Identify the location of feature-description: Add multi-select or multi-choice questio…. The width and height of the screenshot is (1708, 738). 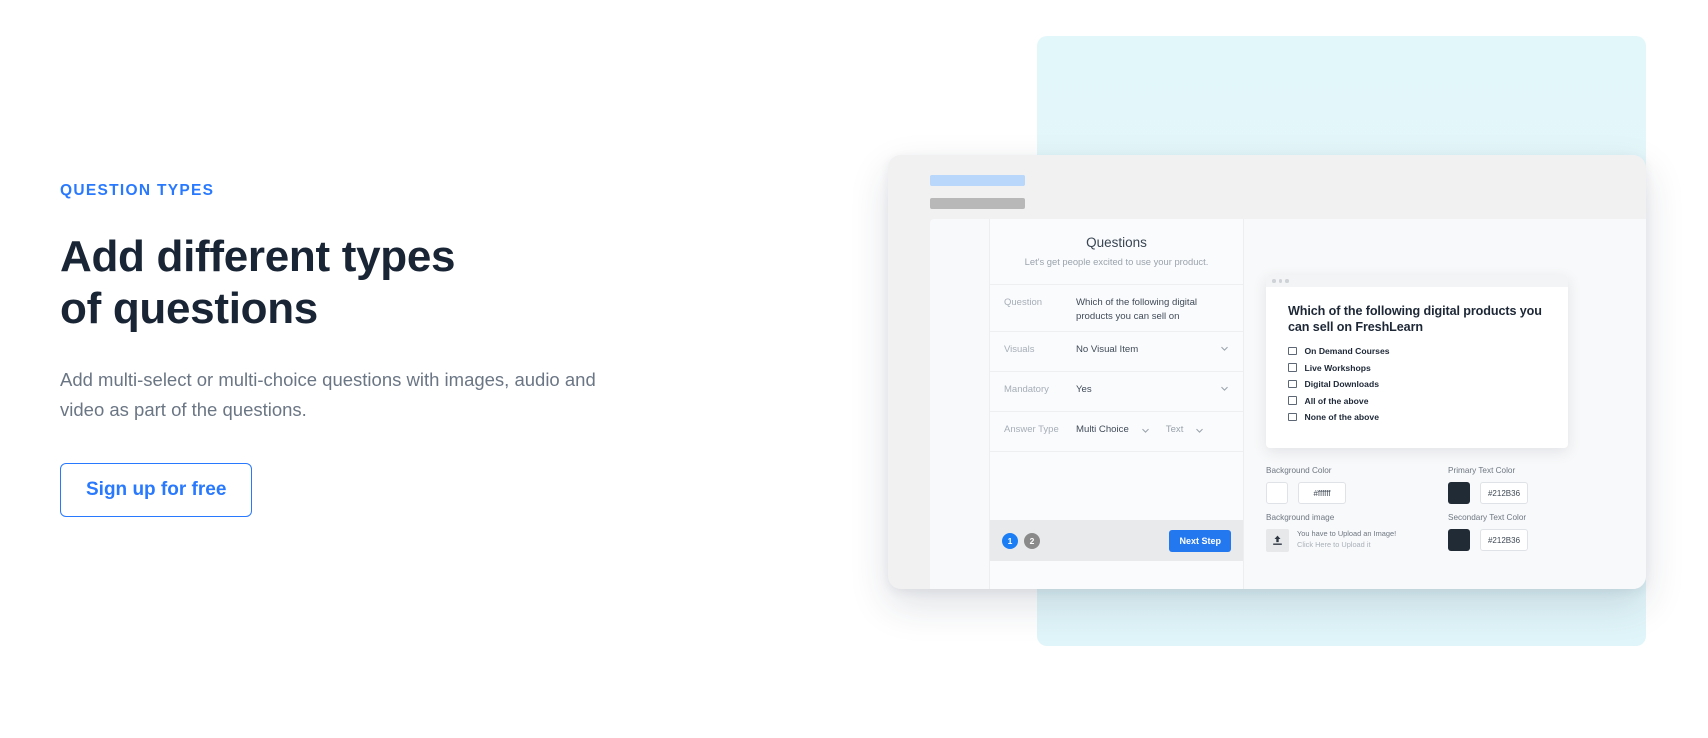
(328, 394).